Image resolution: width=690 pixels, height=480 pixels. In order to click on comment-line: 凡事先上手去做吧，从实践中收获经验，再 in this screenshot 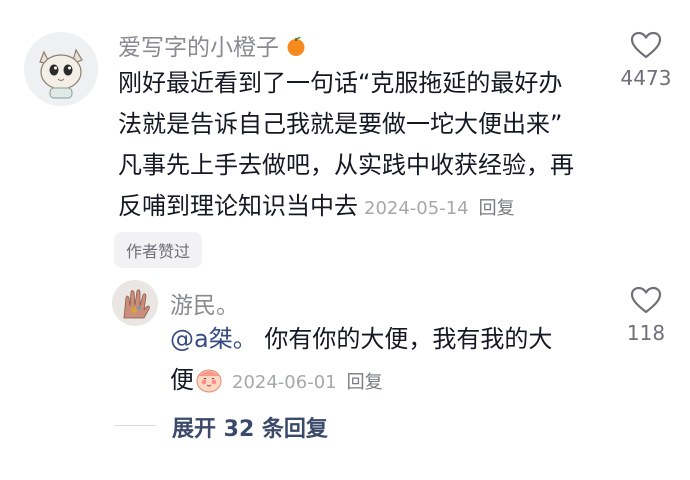, I will do `click(346, 165)`.